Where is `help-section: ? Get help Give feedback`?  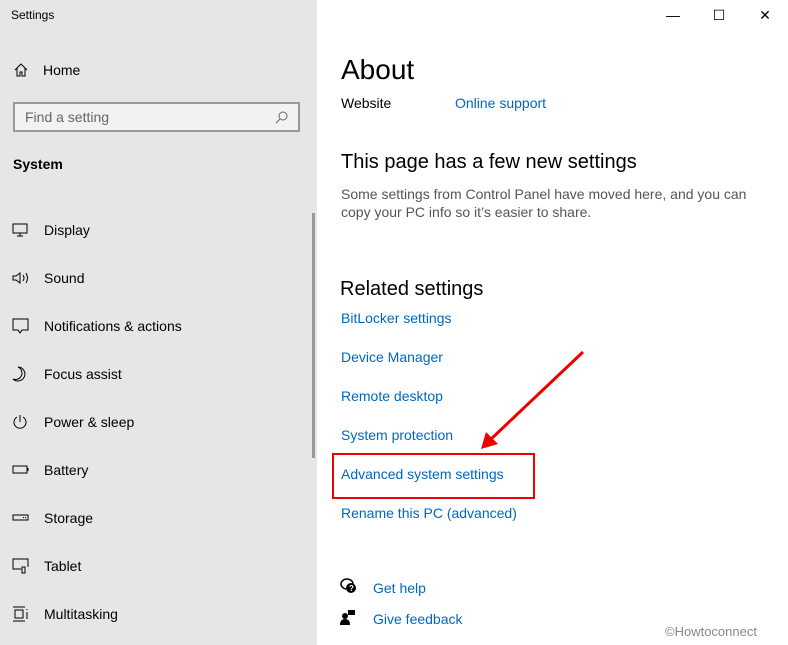 help-section: ? Get help Give feedback is located at coordinates (401, 603).